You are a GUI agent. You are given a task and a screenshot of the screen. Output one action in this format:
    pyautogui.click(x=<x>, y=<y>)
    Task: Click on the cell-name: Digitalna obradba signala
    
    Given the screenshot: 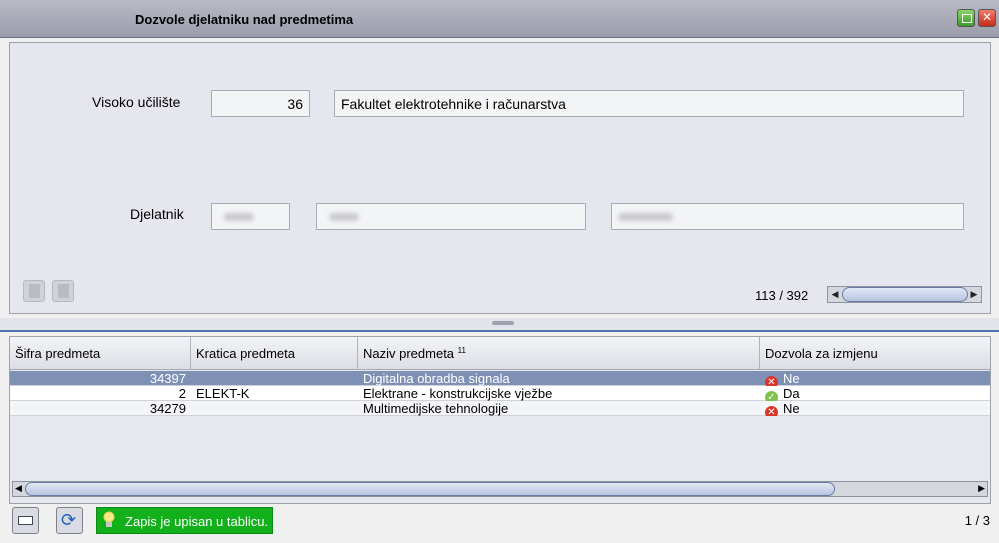 What is the action you would take?
    pyautogui.click(x=436, y=378)
    